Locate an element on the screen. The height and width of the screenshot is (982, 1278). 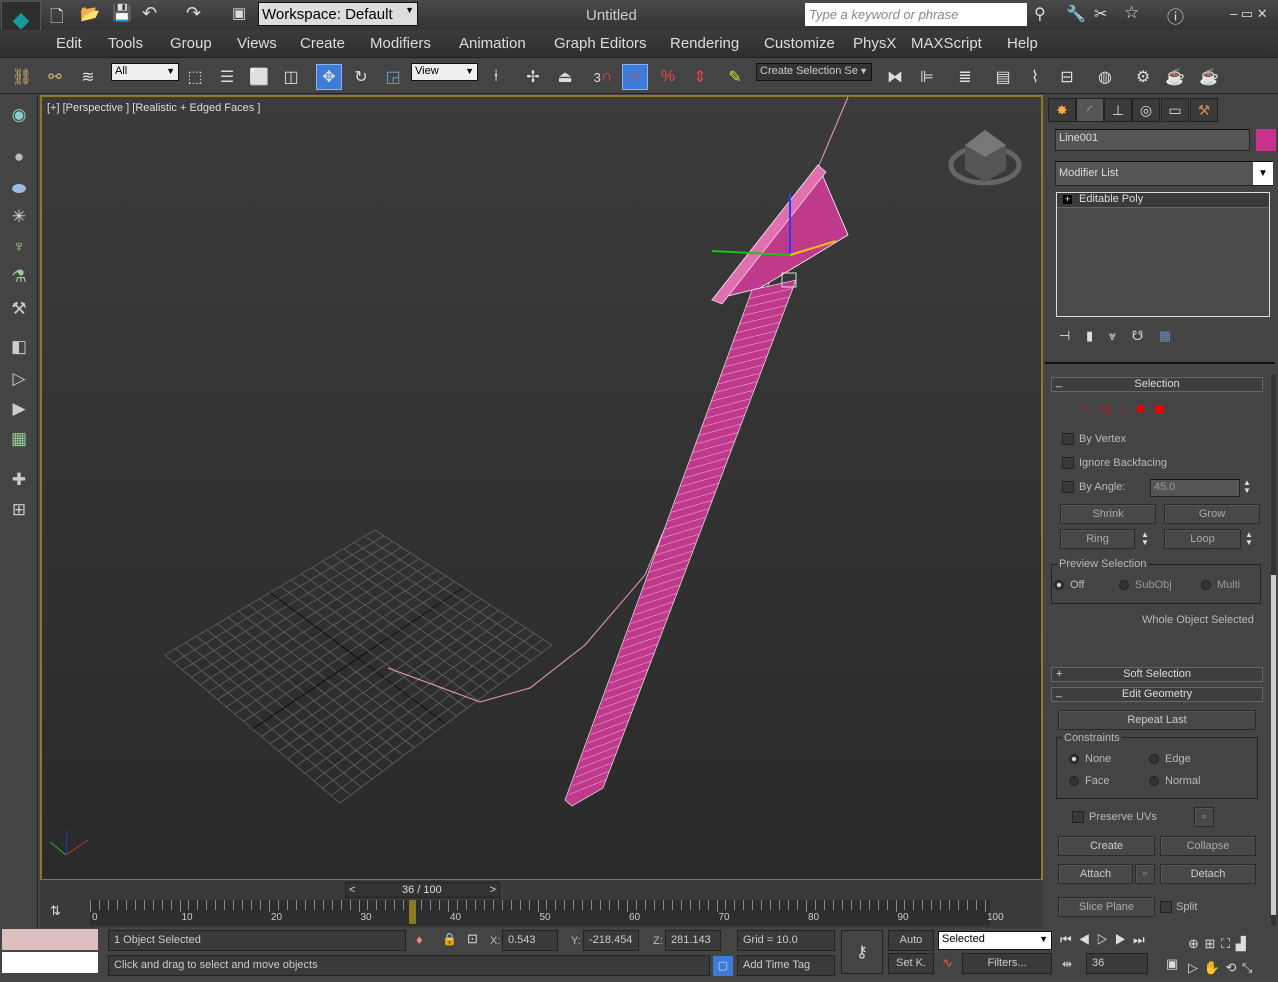
binoculars-icon: ⚲ is located at coordinates (1040, 14).